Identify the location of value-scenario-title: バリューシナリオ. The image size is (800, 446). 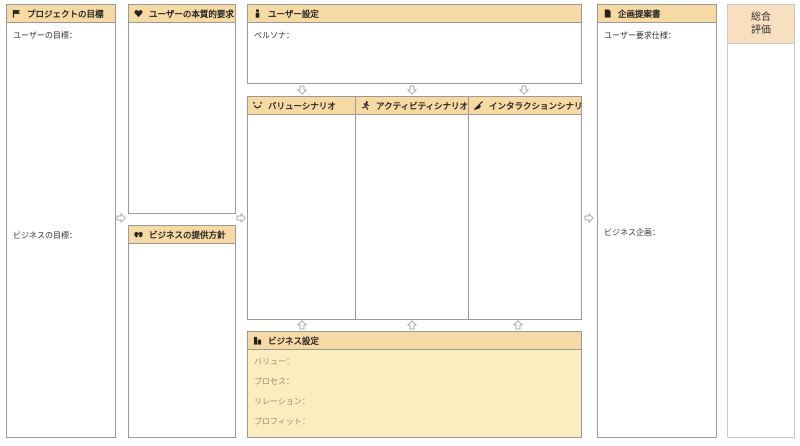
(302, 106).